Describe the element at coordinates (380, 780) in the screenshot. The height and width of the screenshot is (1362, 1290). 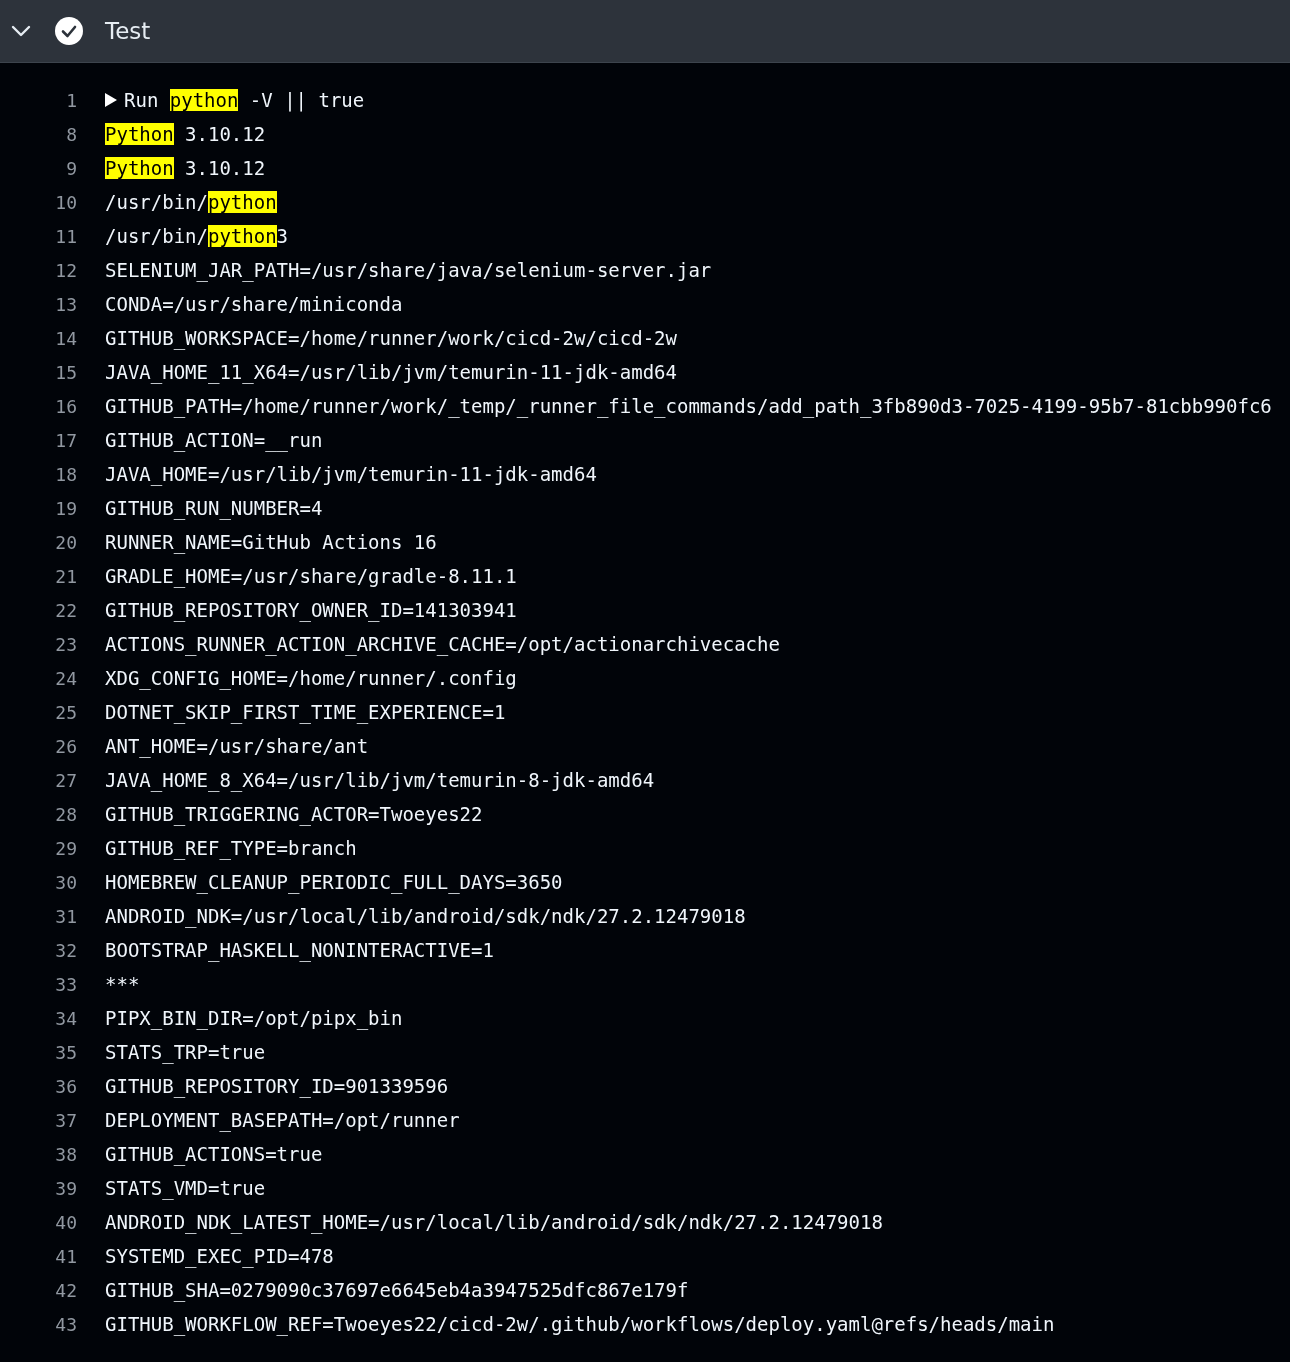
I see `log-line: JAVA_HOME_8_X64=/usr/lib/jvm/temurin-8-jdk-amd64` at that location.